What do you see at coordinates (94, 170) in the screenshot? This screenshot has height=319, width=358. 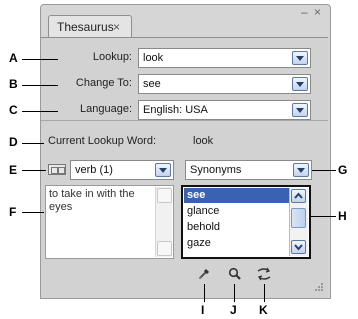 I see `pos-value: verb (1)` at bounding box center [94, 170].